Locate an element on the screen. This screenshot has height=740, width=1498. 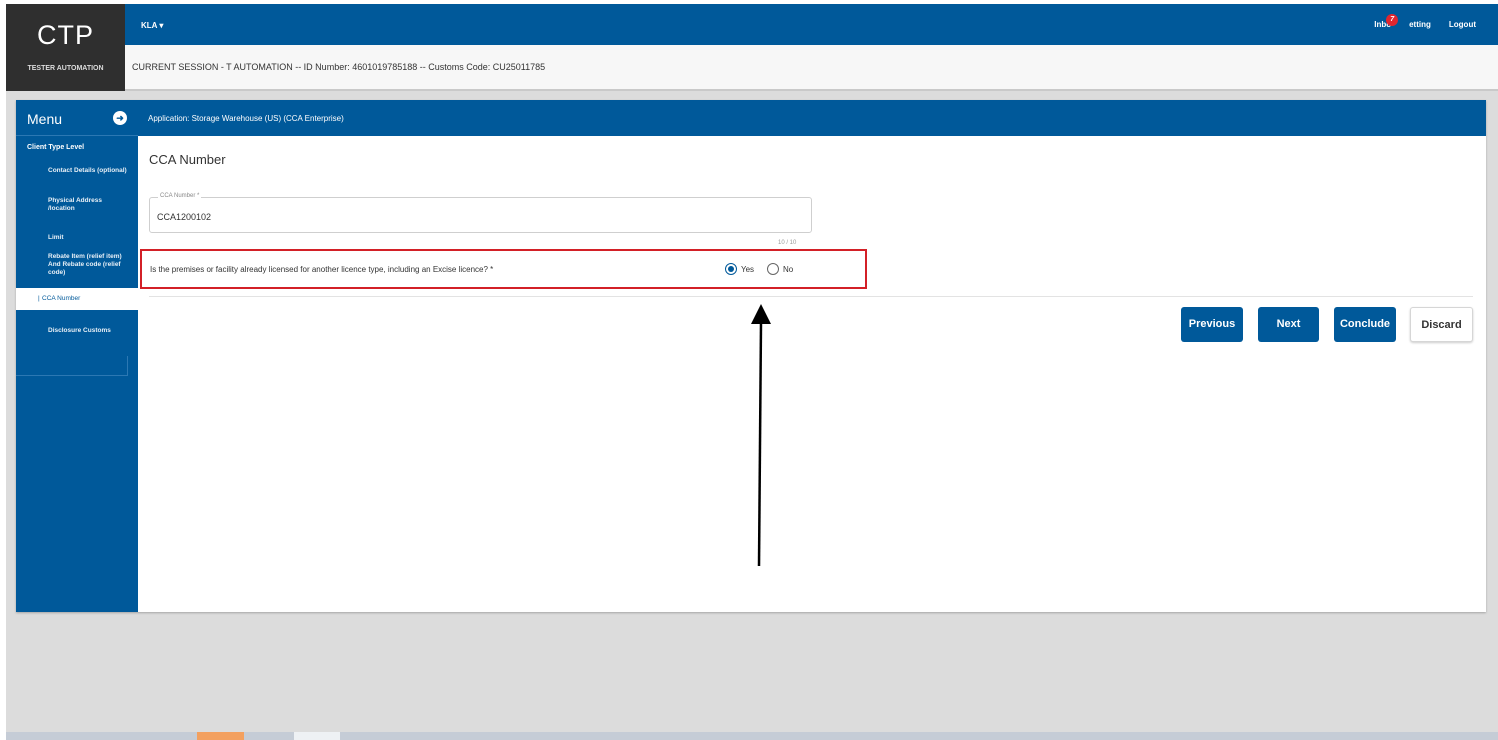
radio-unchecked-icon is located at coordinates (773, 269).